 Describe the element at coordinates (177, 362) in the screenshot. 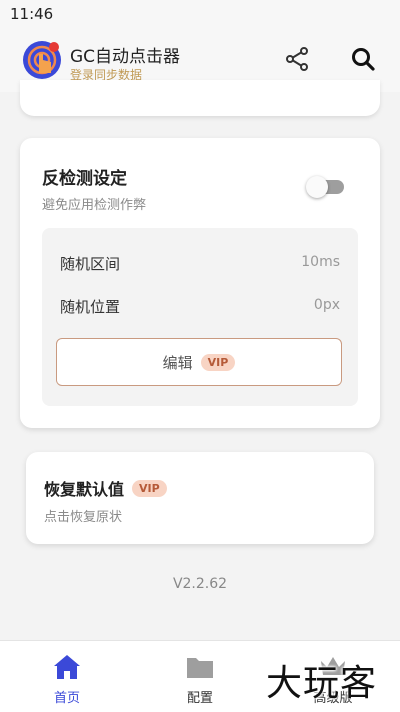

I see `edit-button-label: 编辑` at that location.